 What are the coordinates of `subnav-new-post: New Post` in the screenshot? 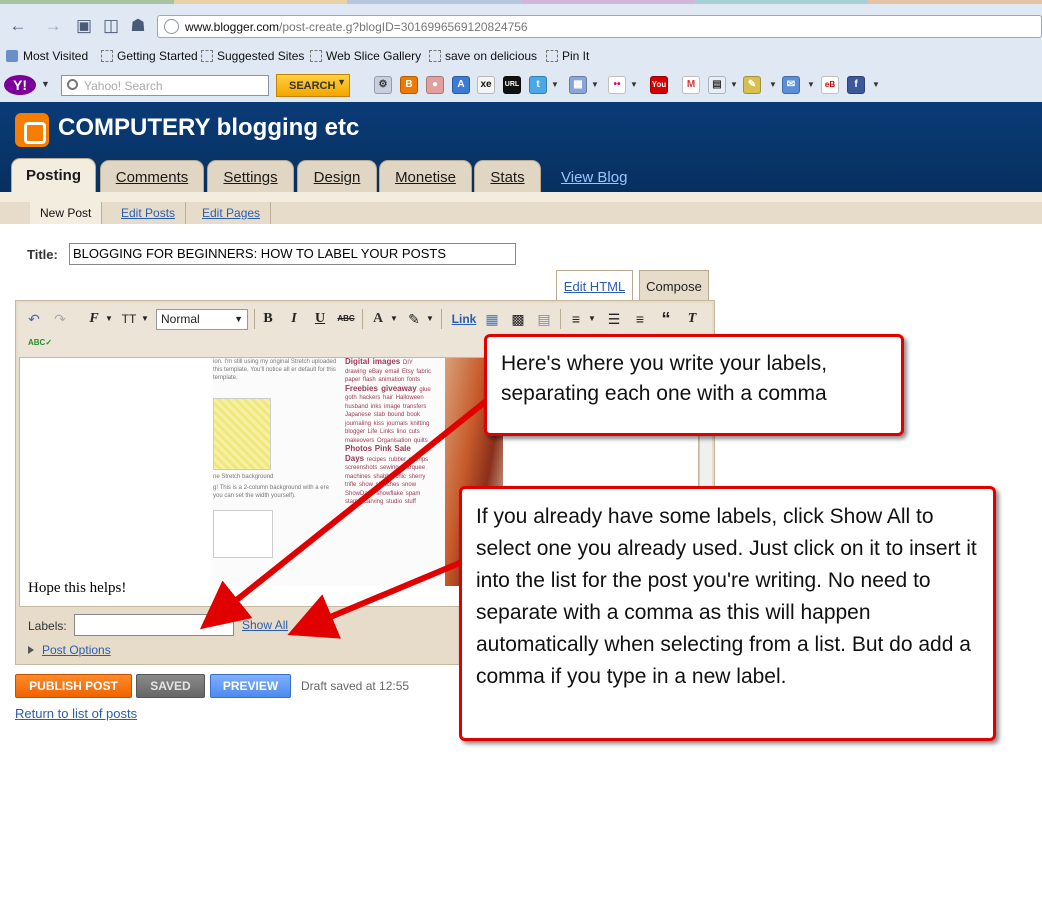 It's located at (66, 213).